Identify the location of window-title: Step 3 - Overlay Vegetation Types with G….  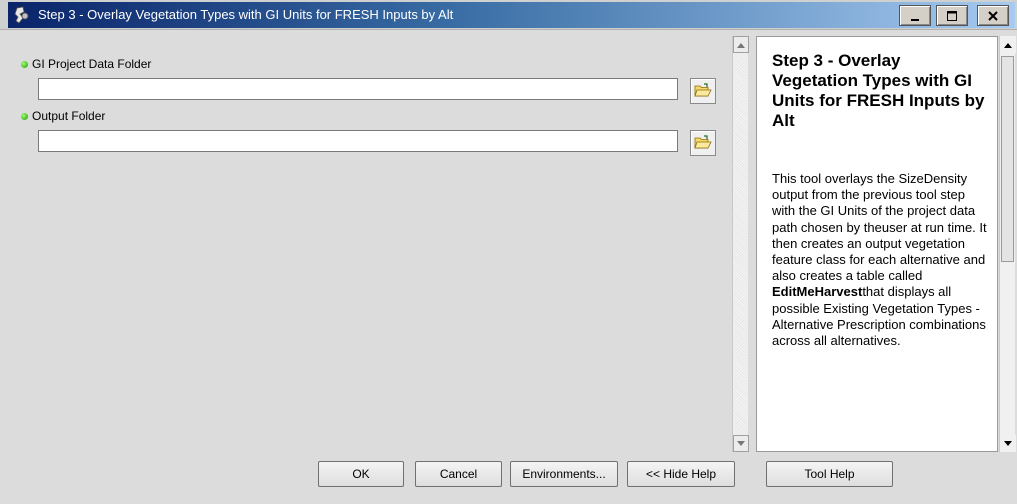
(246, 14).